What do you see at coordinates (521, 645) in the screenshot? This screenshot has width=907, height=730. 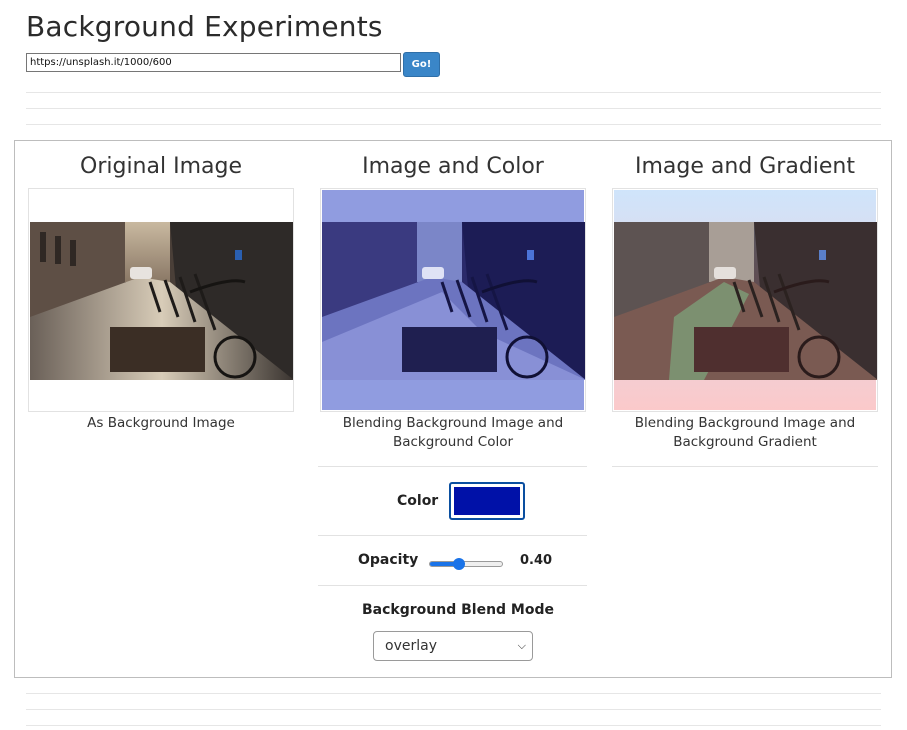 I see `chevron-down-icon: ⌵` at bounding box center [521, 645].